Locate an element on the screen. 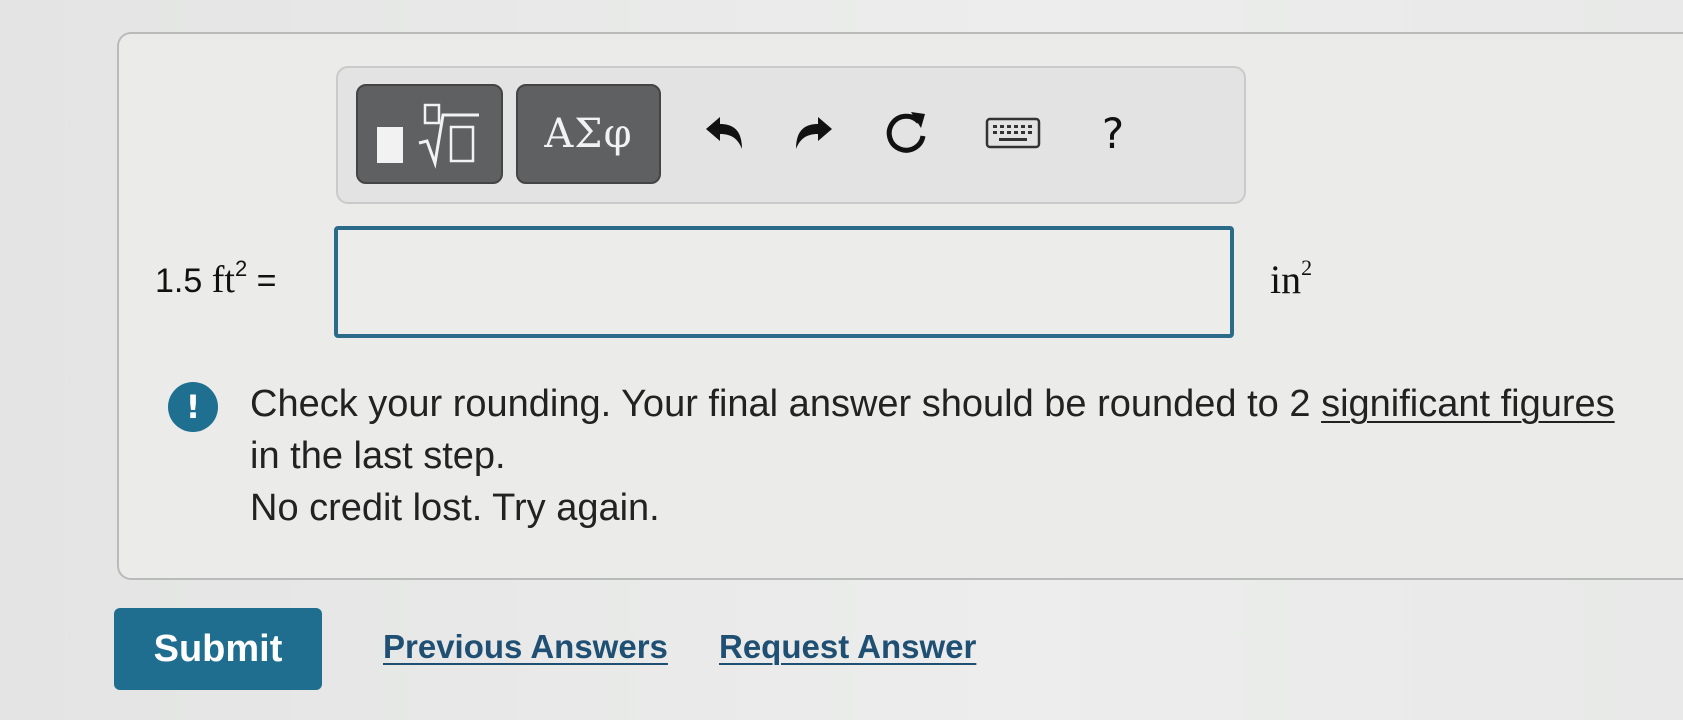 This screenshot has width=1683, height=720. templates-button is located at coordinates (429, 134).